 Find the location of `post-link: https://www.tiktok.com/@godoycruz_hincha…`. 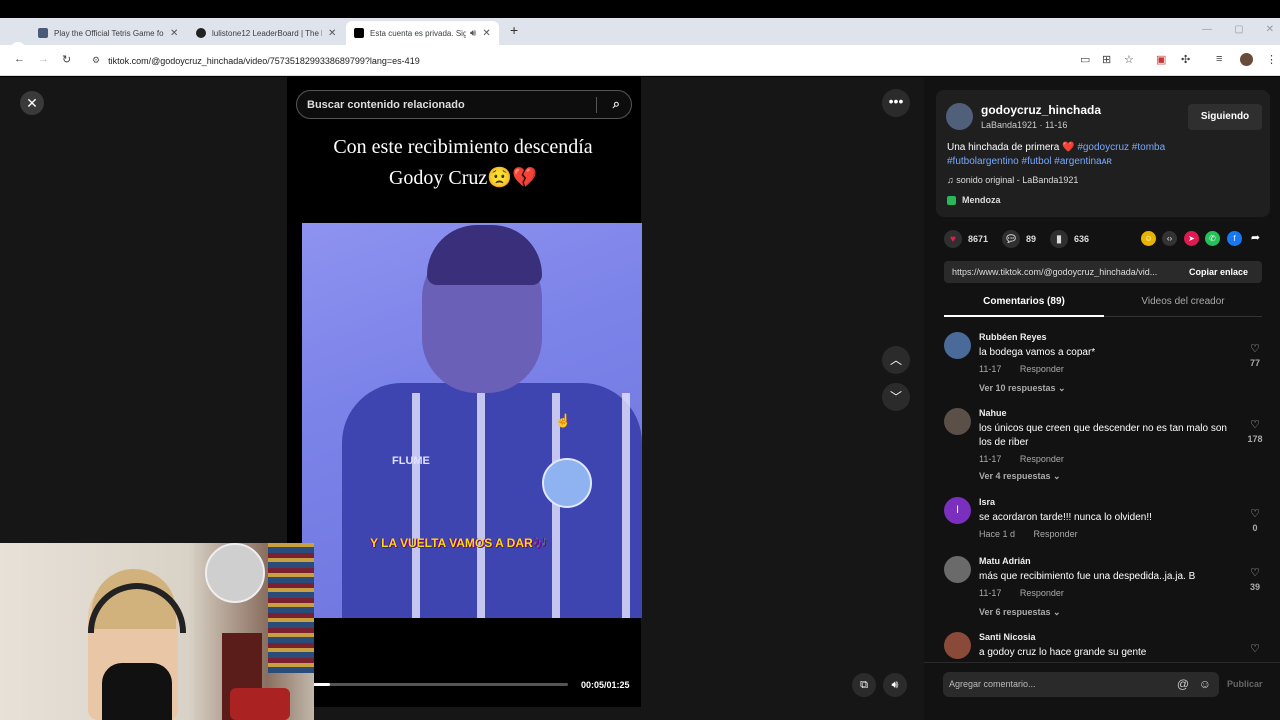

post-link: https://www.tiktok.com/@godoycruz_hincha… is located at coordinates (1064, 272).